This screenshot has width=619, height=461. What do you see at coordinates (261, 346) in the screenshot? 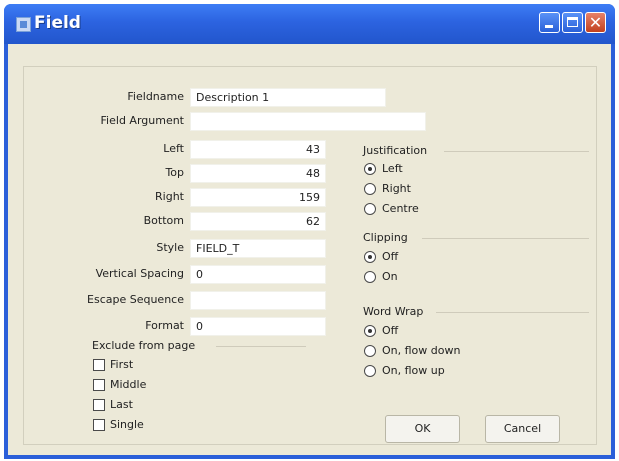
I see `exclude-group-divider` at bounding box center [261, 346].